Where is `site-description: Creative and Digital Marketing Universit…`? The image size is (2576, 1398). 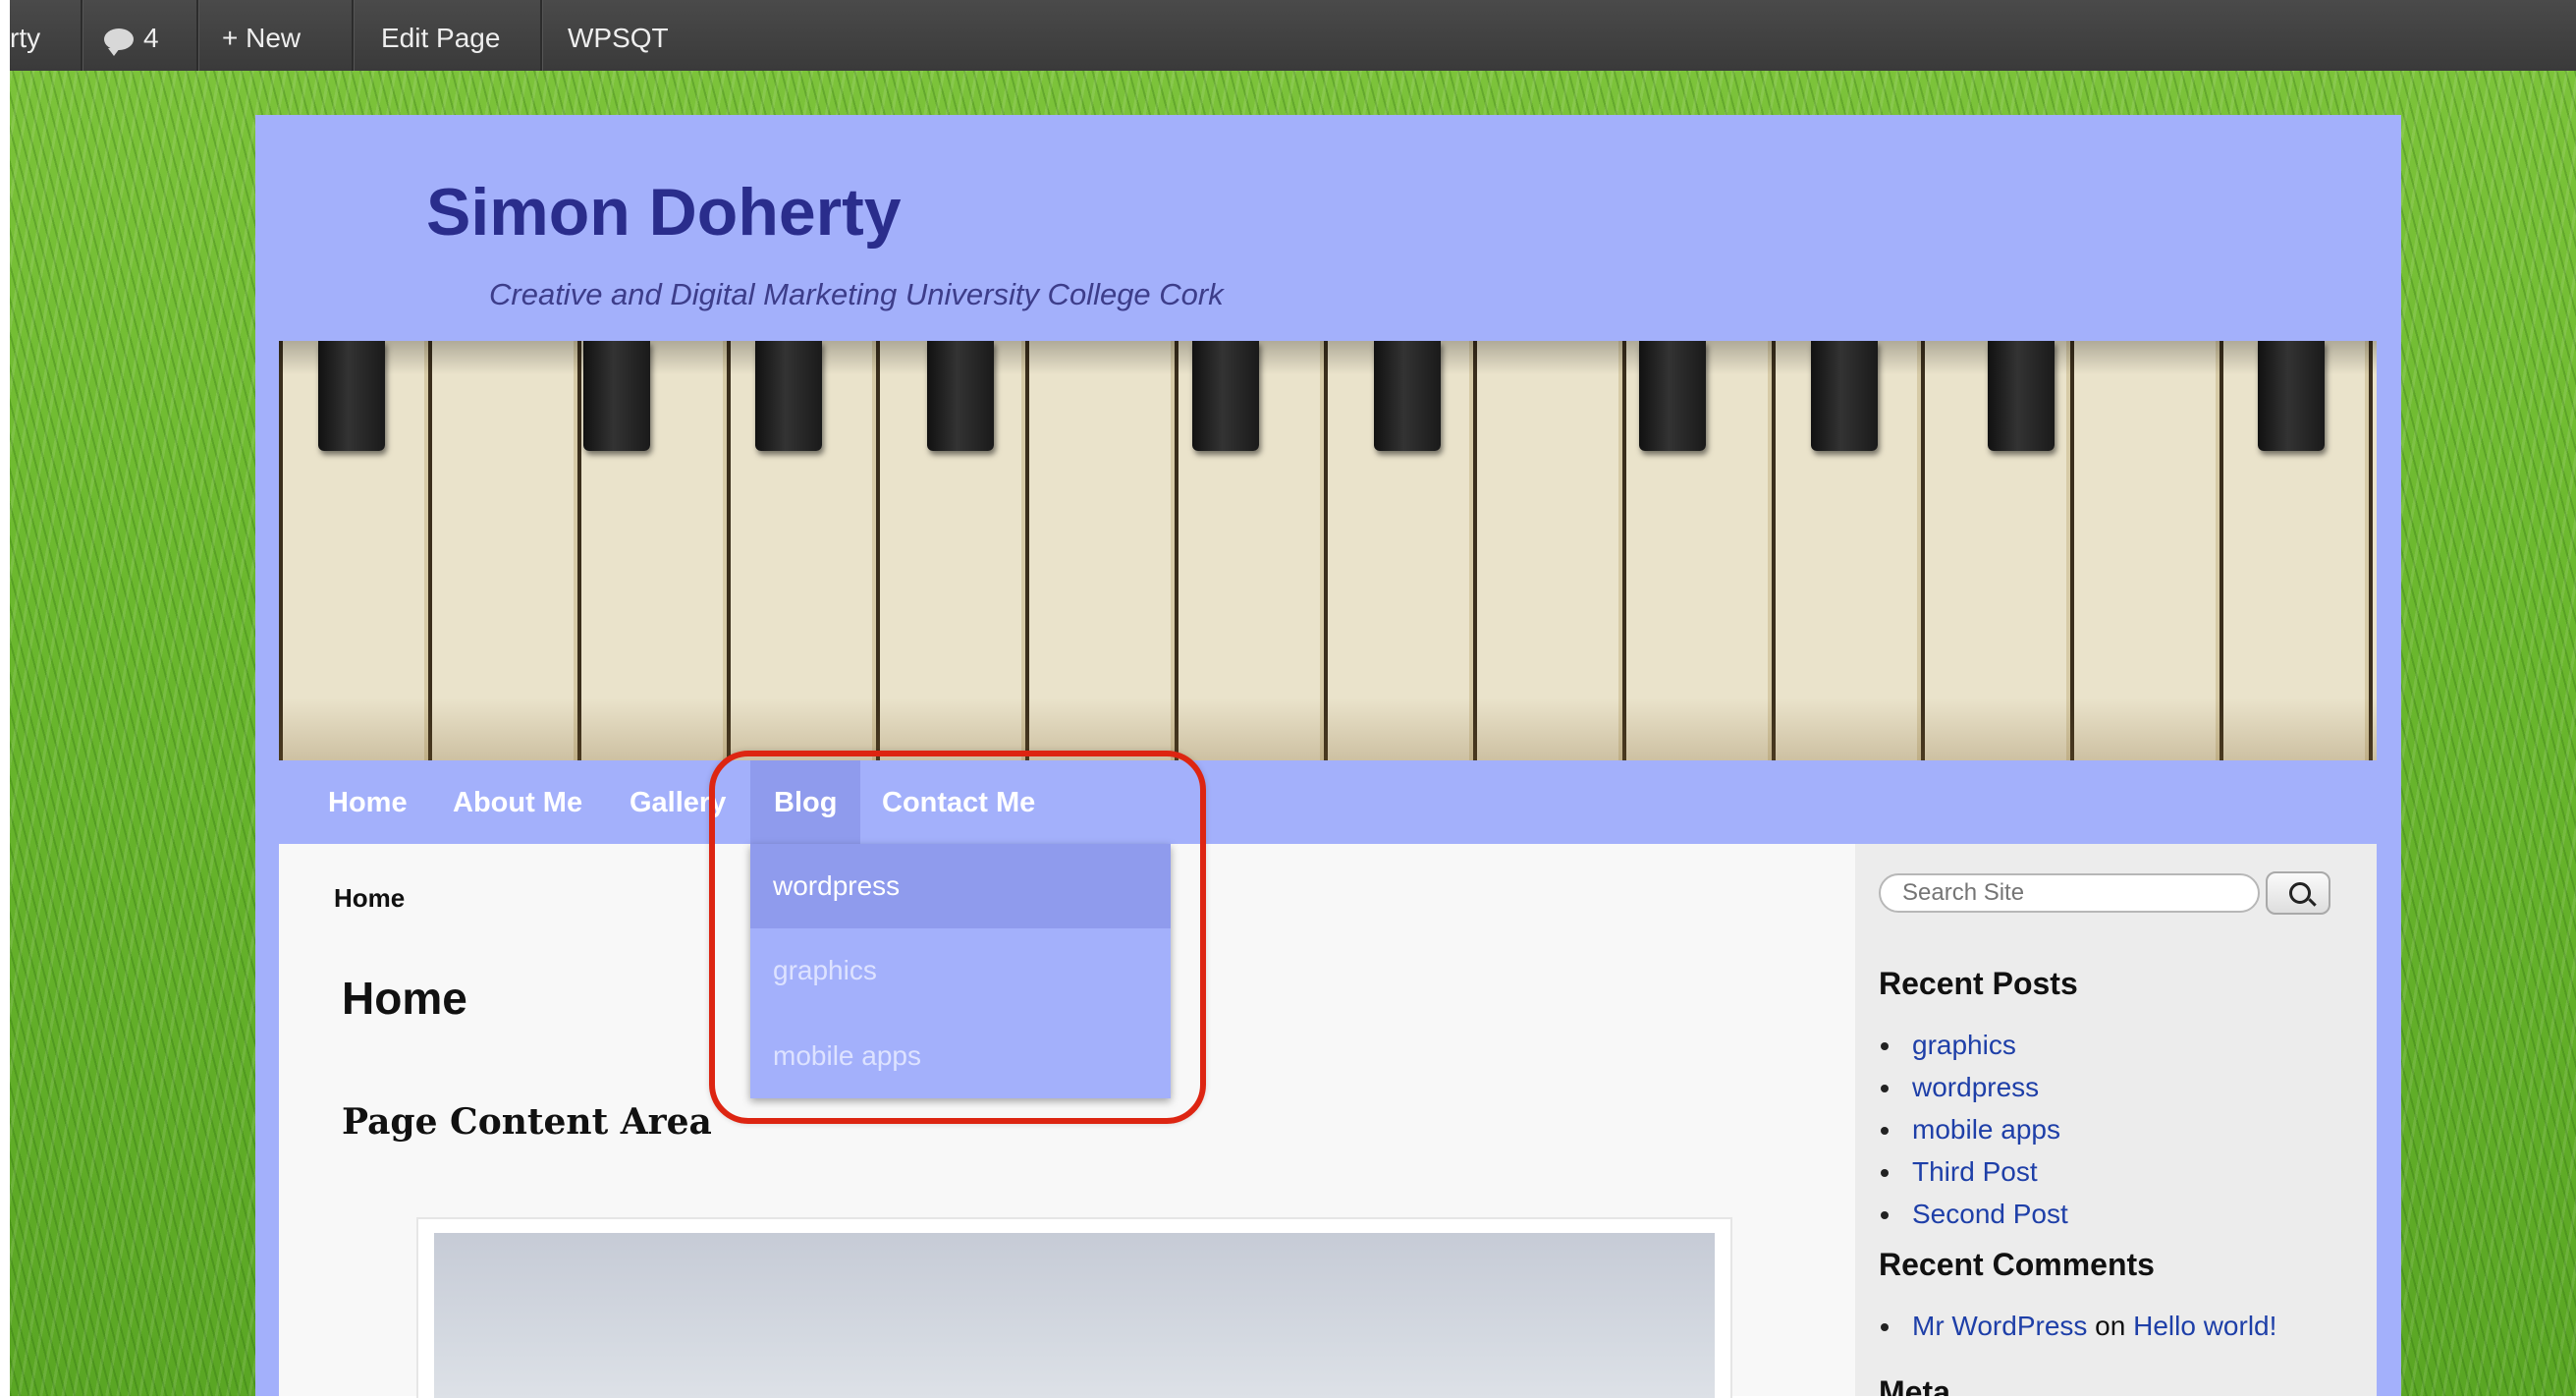 site-description: Creative and Digital Marketing Universit… is located at coordinates (856, 294).